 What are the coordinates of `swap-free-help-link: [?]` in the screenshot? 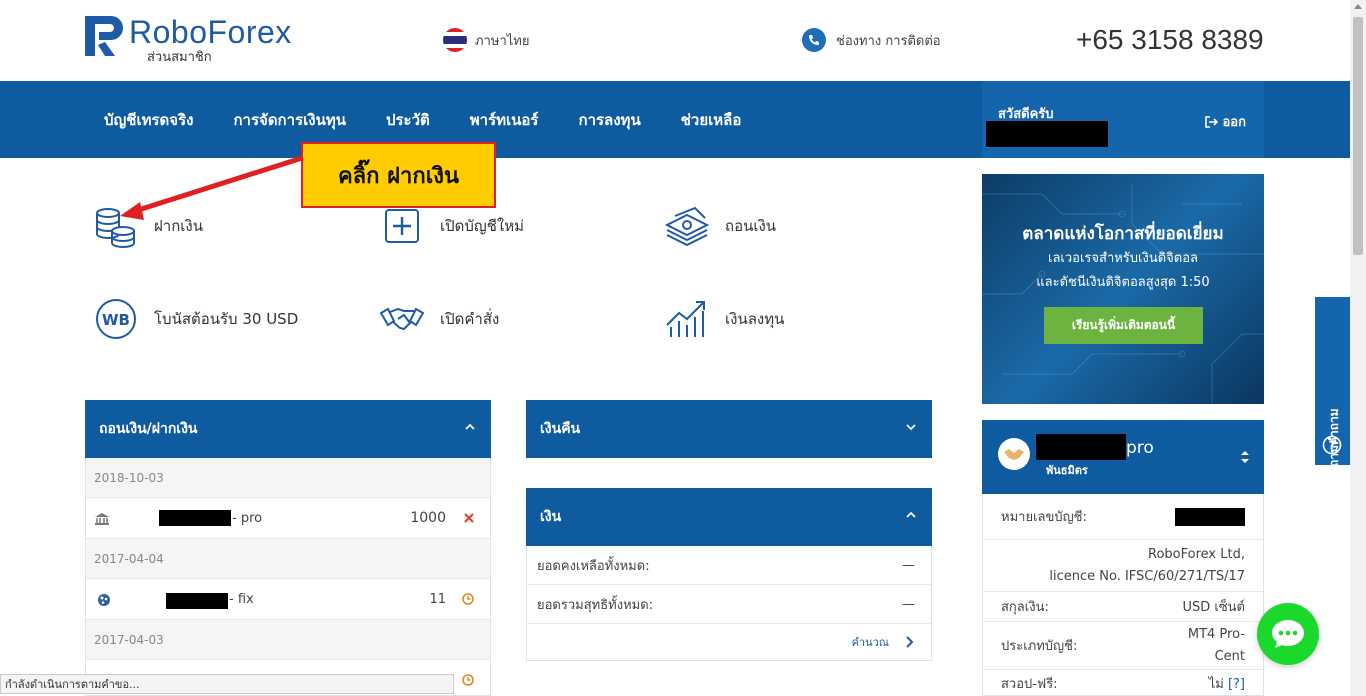 It's located at (1236, 684).